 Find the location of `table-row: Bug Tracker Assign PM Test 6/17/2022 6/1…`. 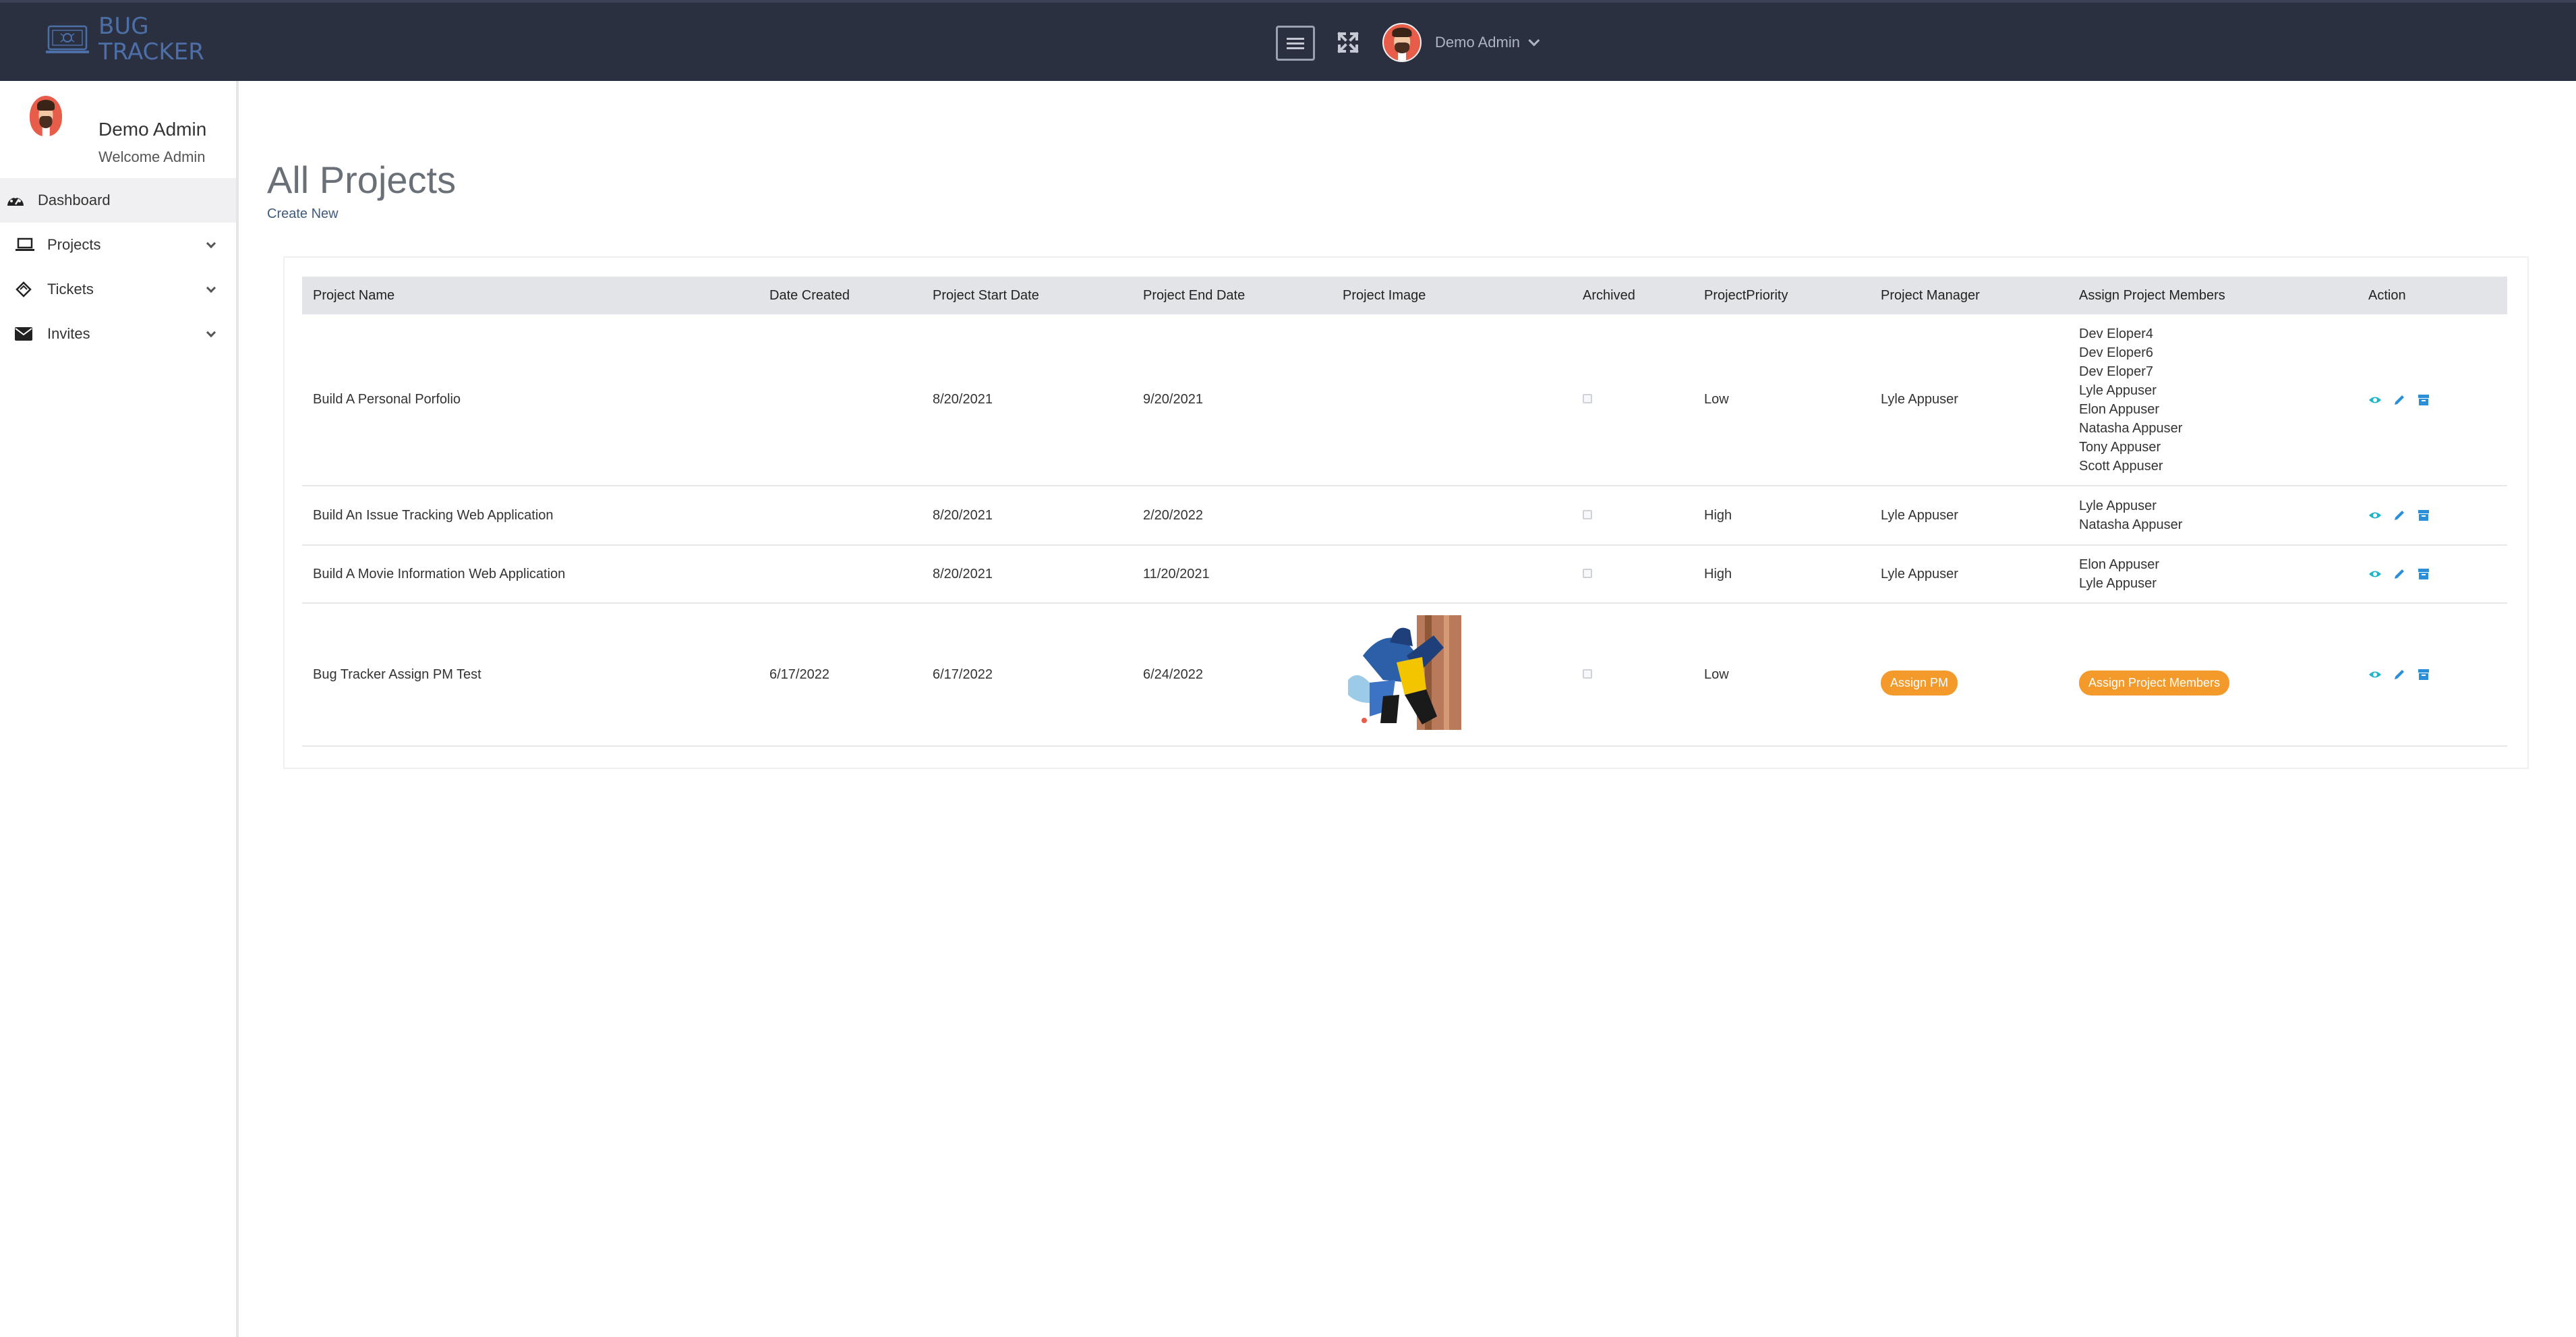

table-row: Bug Tracker Assign PM Test 6/17/2022 6/1… is located at coordinates (1405, 675).